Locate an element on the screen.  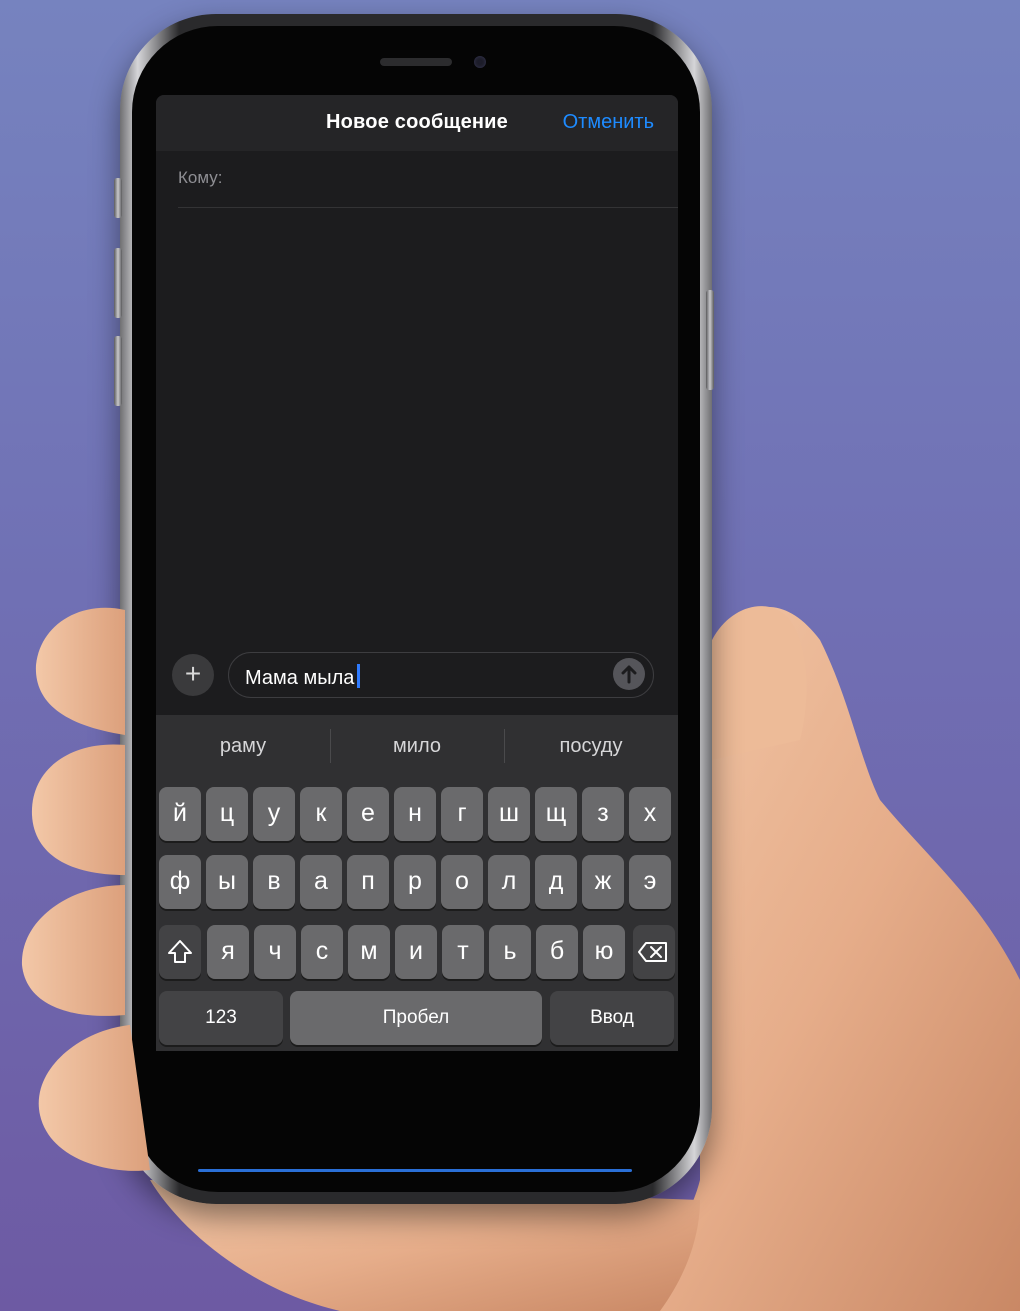
key-ф: ф is located at coordinates (180, 882).